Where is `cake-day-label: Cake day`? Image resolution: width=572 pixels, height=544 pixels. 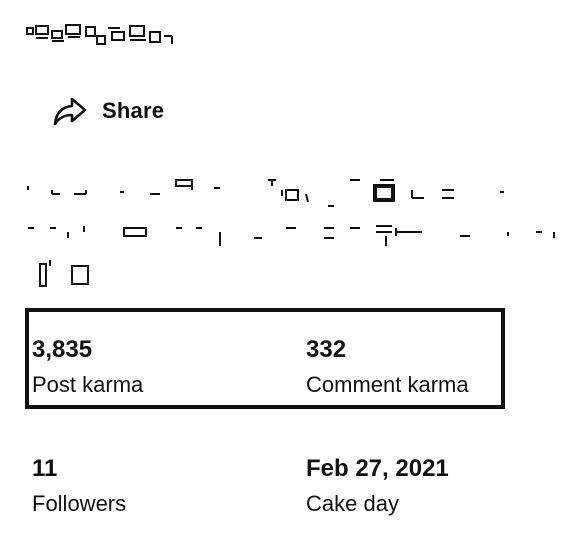
cake-day-label: Cake day is located at coordinates (352, 503).